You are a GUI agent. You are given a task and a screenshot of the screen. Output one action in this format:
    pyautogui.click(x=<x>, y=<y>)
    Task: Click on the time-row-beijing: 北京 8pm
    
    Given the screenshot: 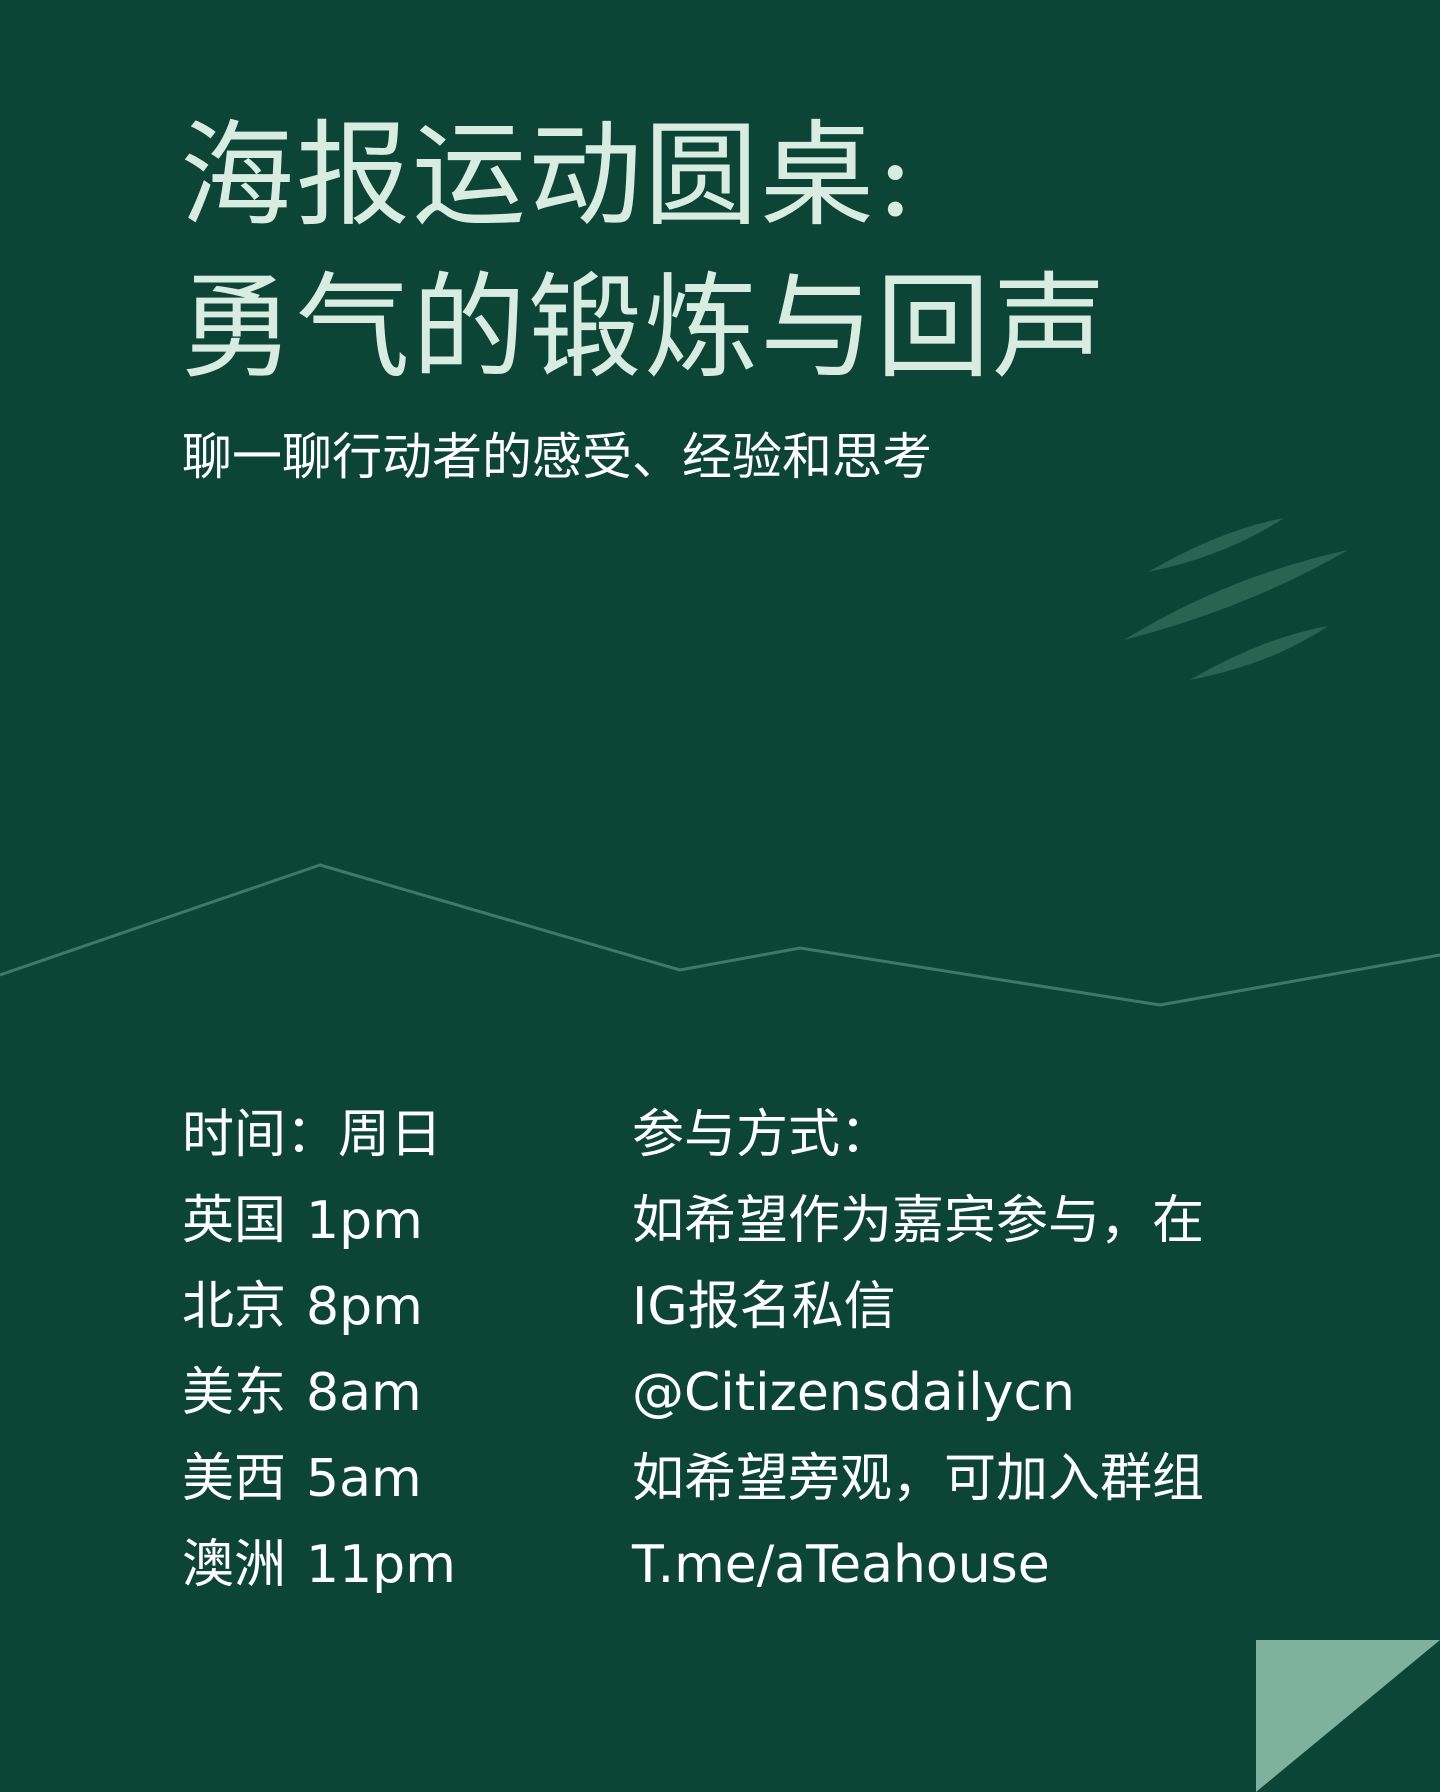 What is the action you would take?
    pyautogui.click(x=382, y=1307)
    